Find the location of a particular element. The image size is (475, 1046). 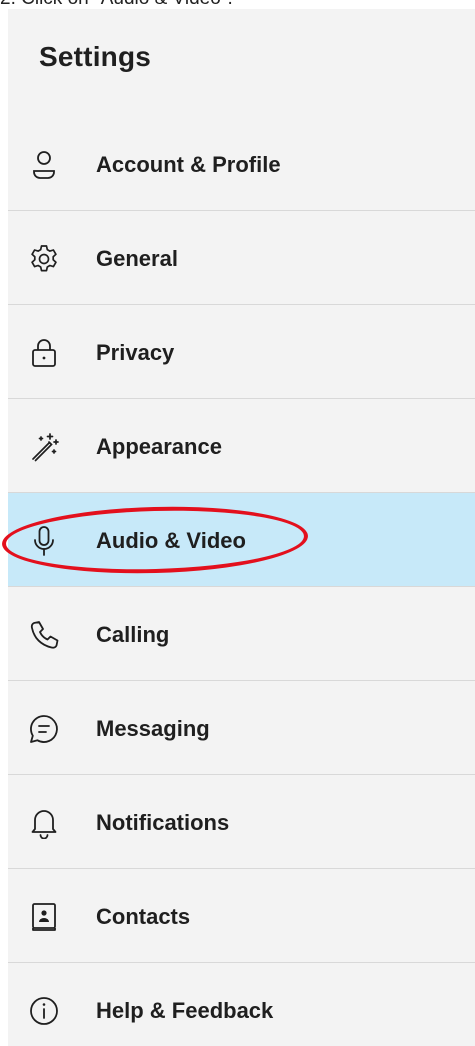

menu-item-messaging: Messaging is located at coordinates (241, 728).